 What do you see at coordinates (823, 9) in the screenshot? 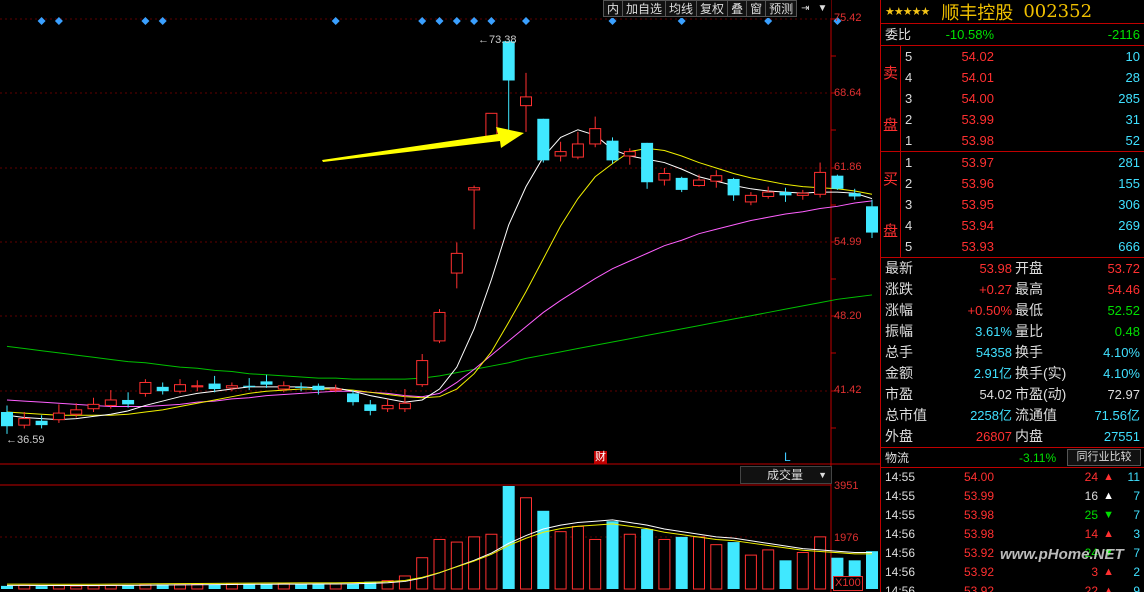
I see `chevron-down-icon: ▼` at bounding box center [823, 9].